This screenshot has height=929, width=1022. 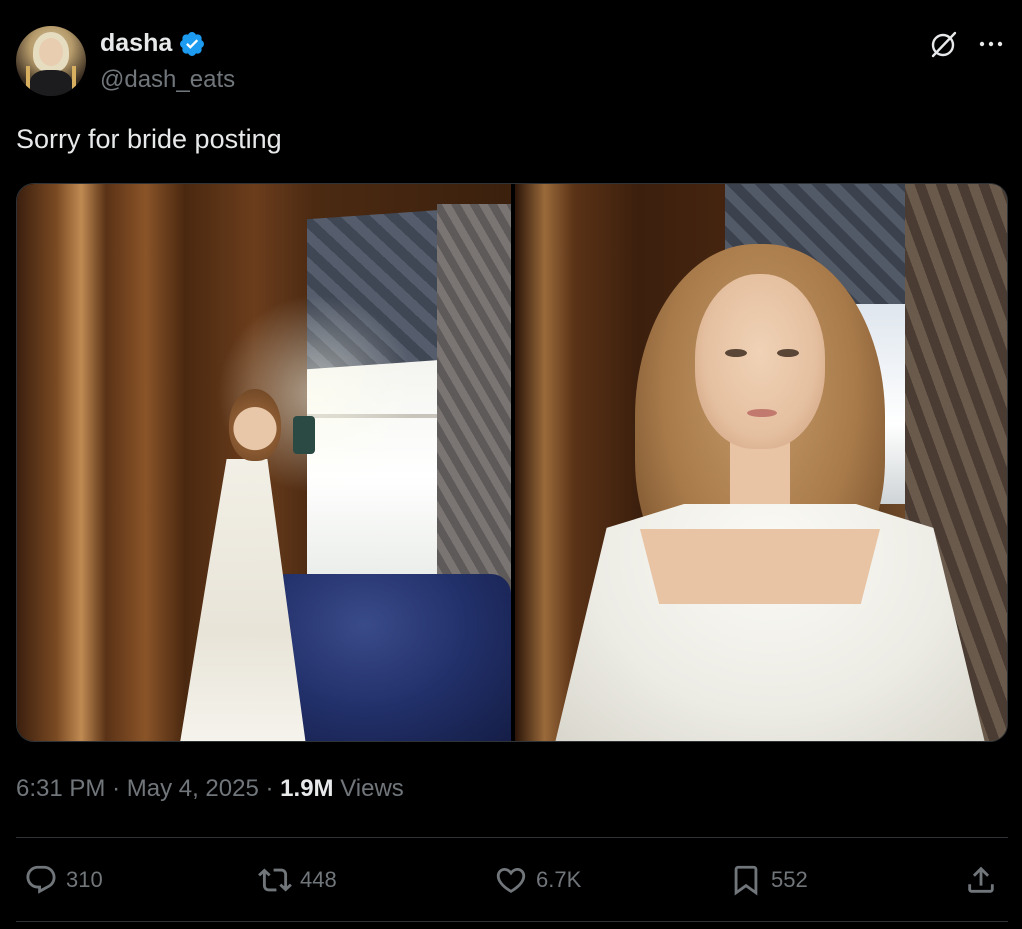 I want to click on author-display-name: dasha, so click(x=153, y=43).